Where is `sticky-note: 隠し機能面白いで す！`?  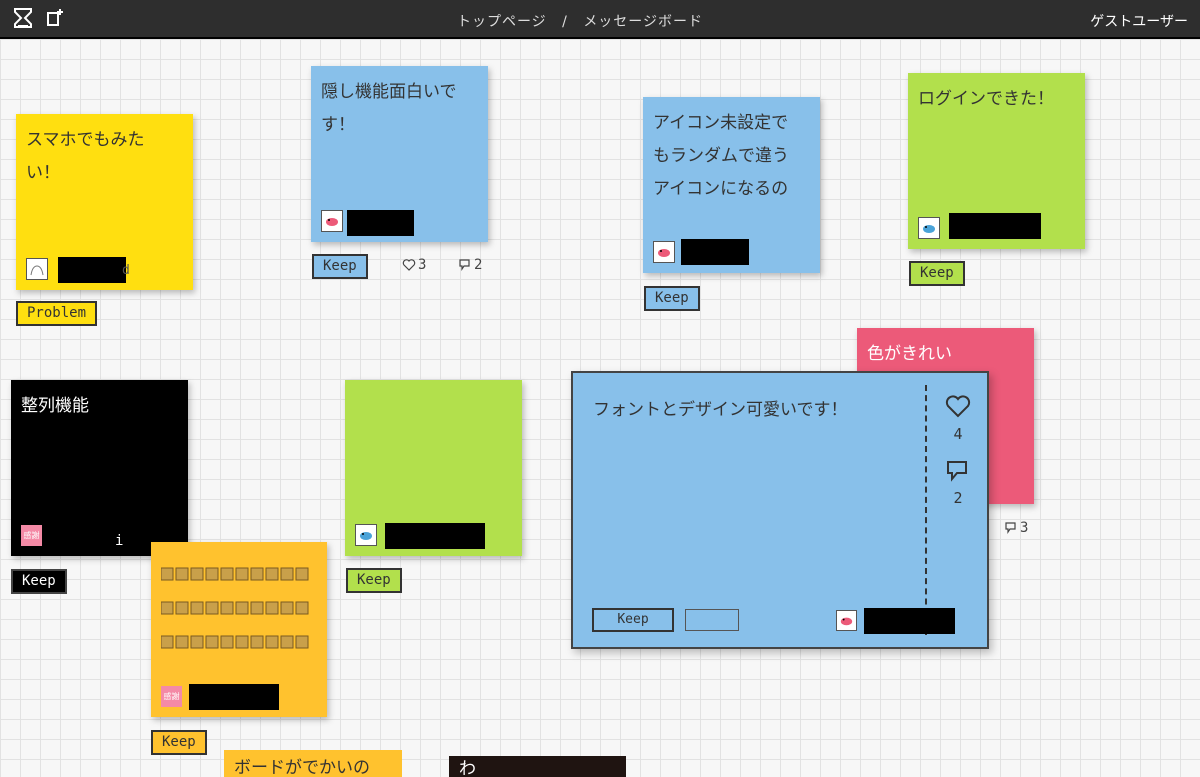 sticky-note: 隠し機能面白いで す！ is located at coordinates (399, 154).